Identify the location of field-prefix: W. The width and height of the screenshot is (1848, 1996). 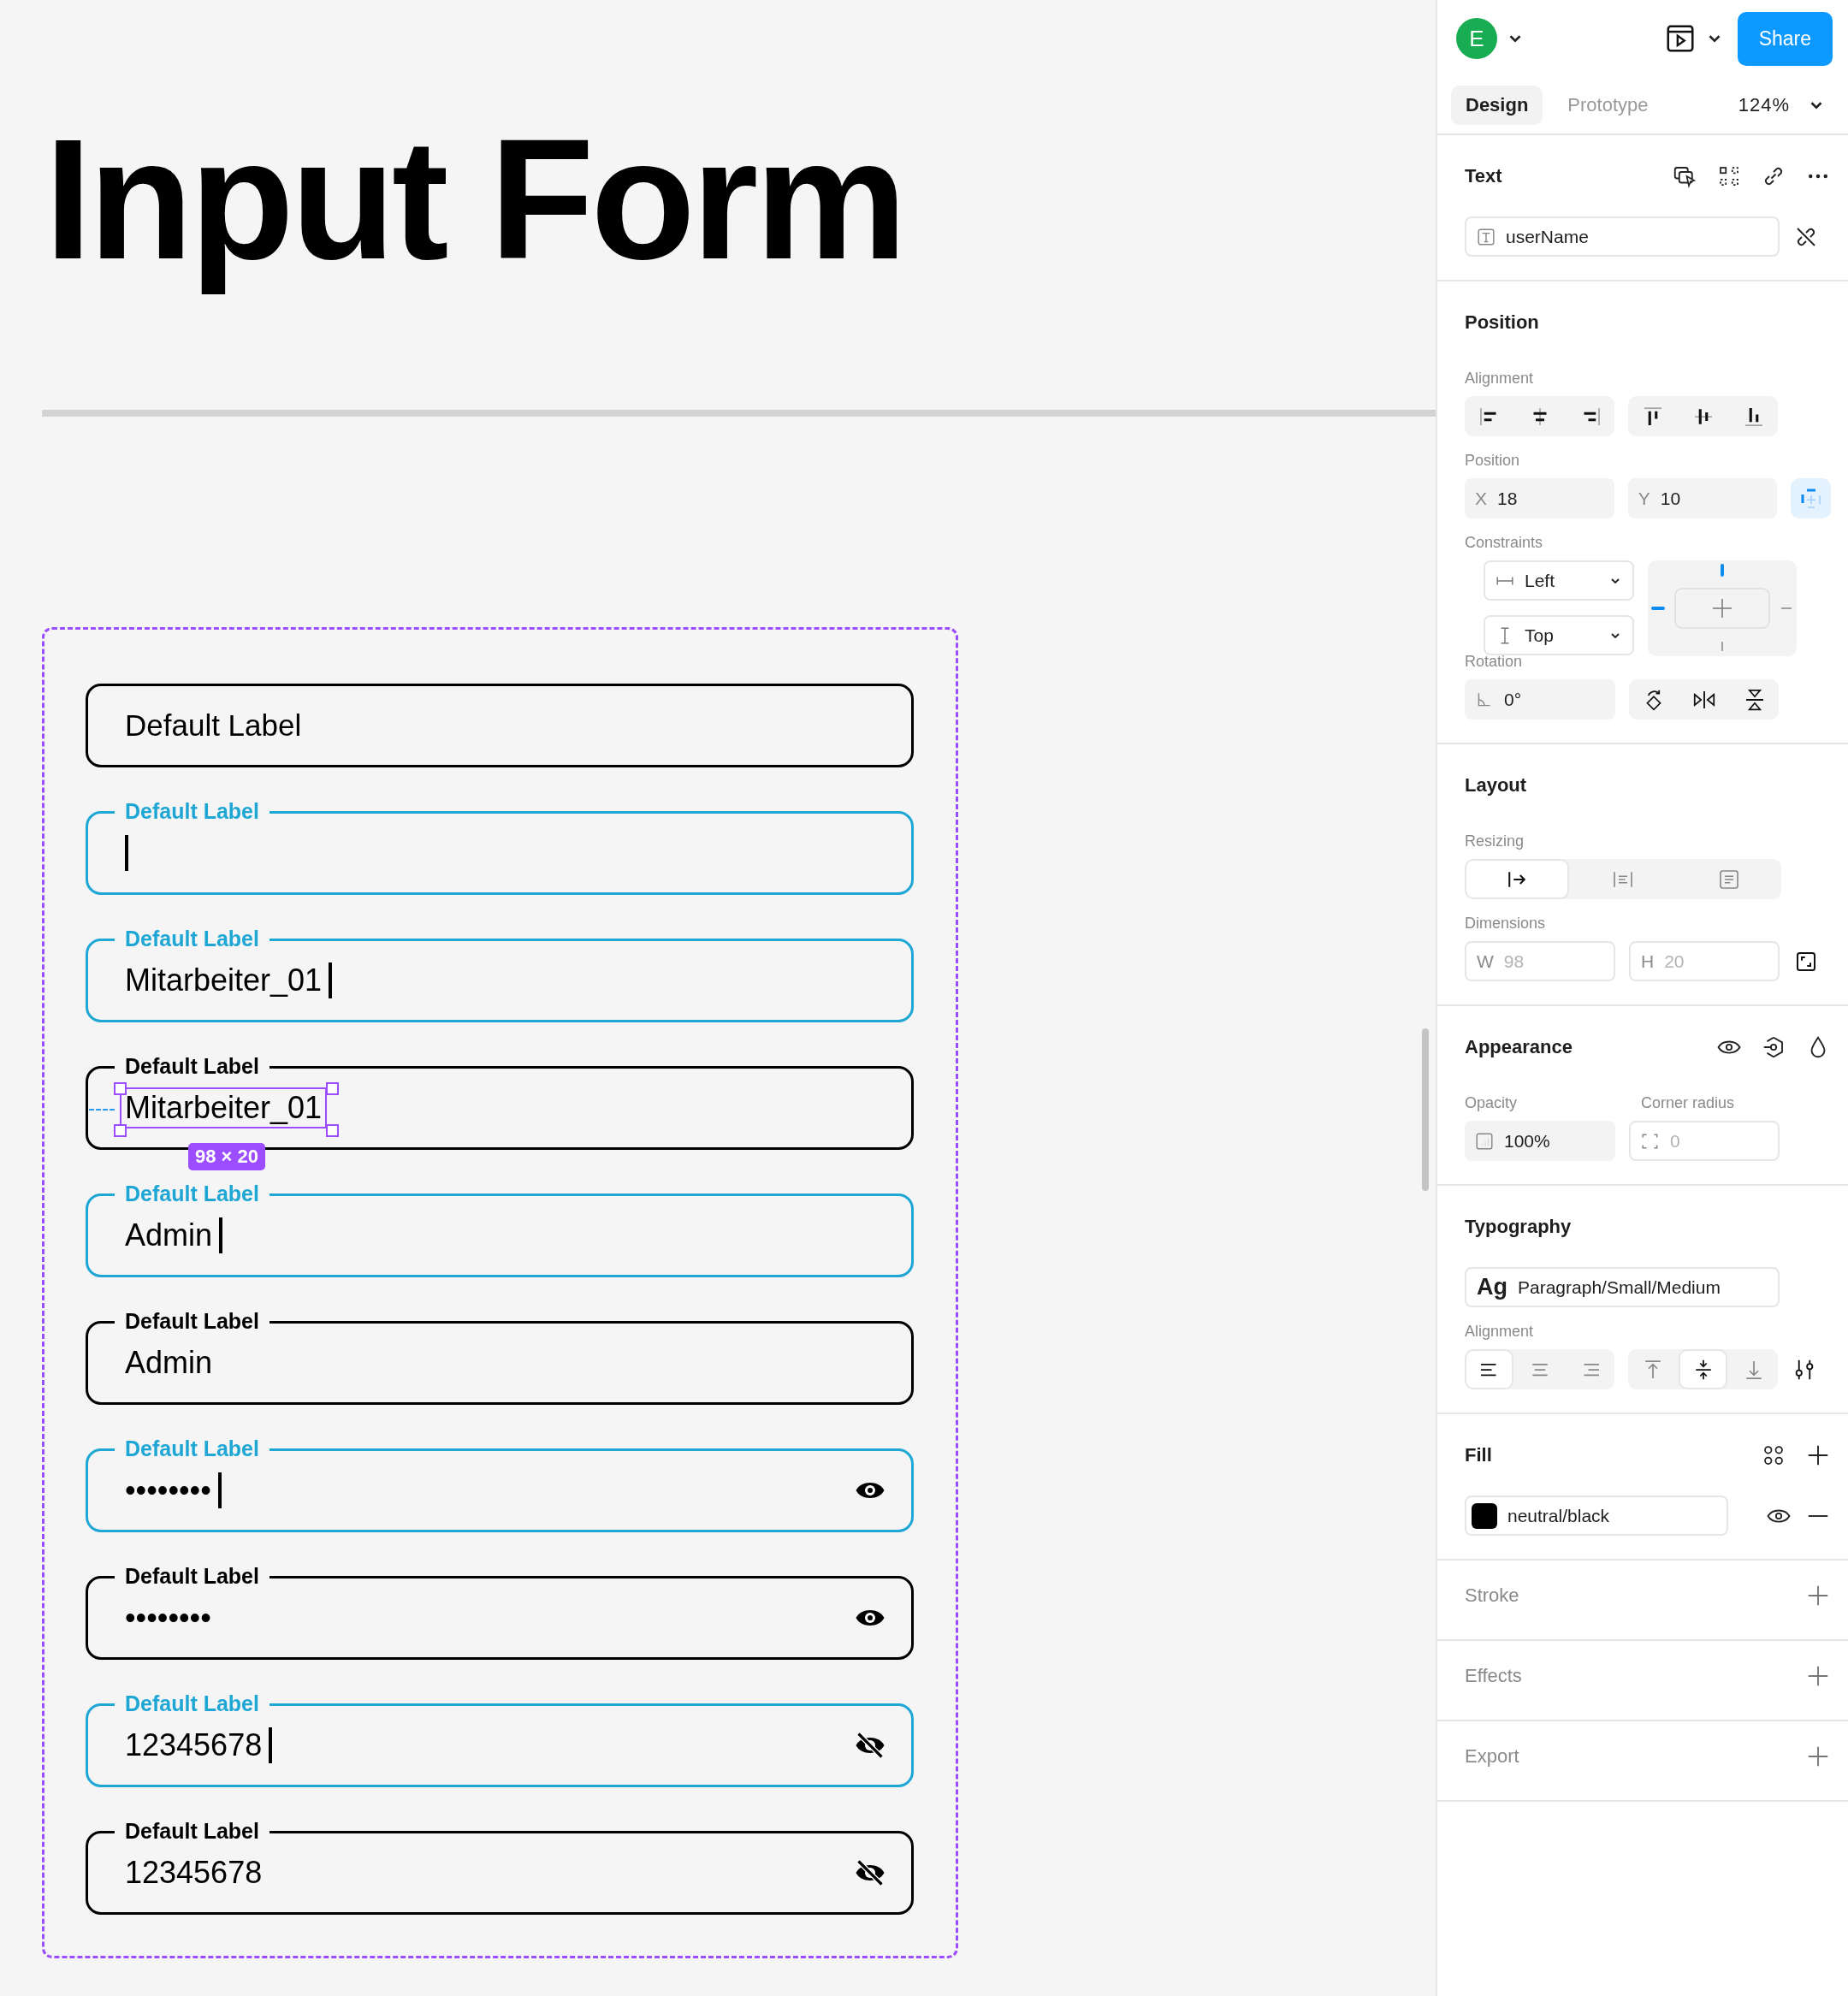
(1485, 962).